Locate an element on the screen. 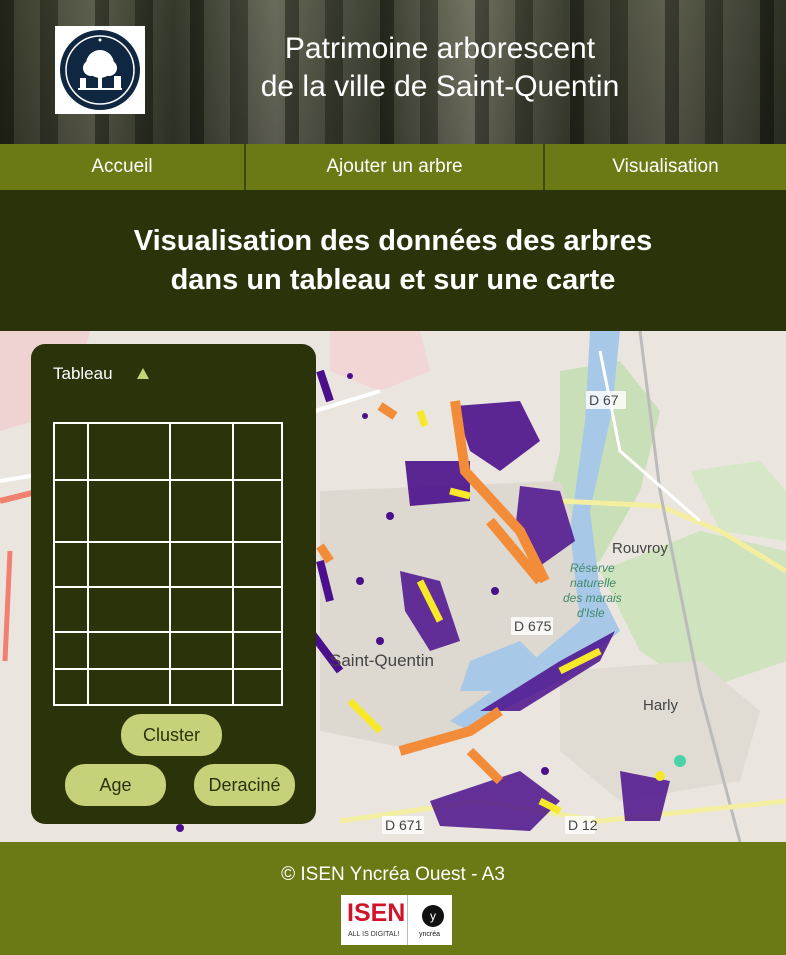 Image resolution: width=786 pixels, height=955 pixels. map-label-rouvroy: Rouvroy is located at coordinates (640, 548).